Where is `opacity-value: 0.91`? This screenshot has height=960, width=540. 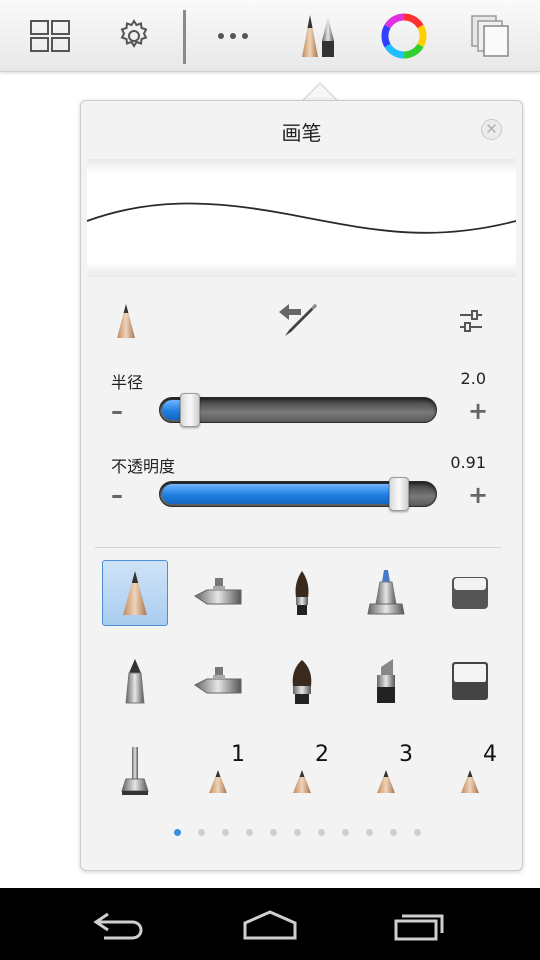 opacity-value: 0.91 is located at coordinates (468, 462).